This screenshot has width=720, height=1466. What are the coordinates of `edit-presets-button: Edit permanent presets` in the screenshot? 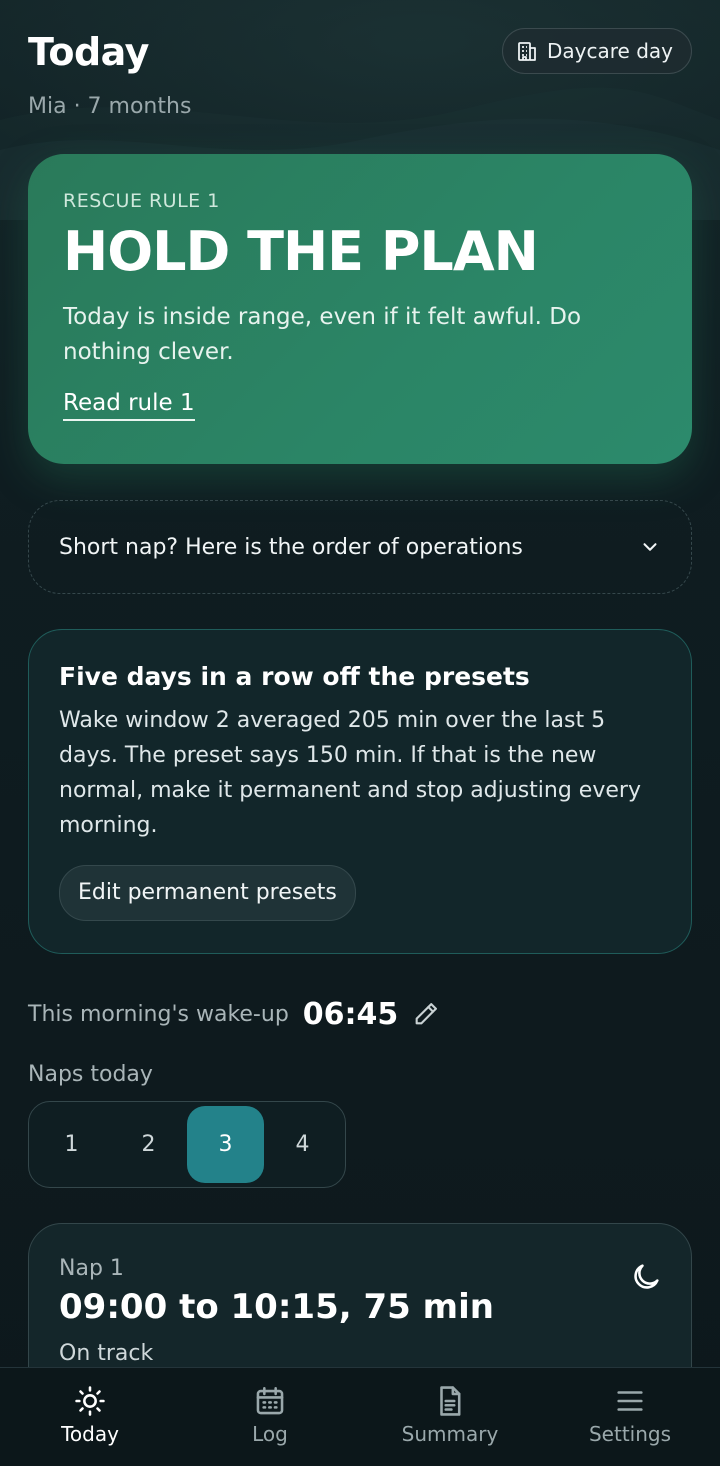 It's located at (207, 893).